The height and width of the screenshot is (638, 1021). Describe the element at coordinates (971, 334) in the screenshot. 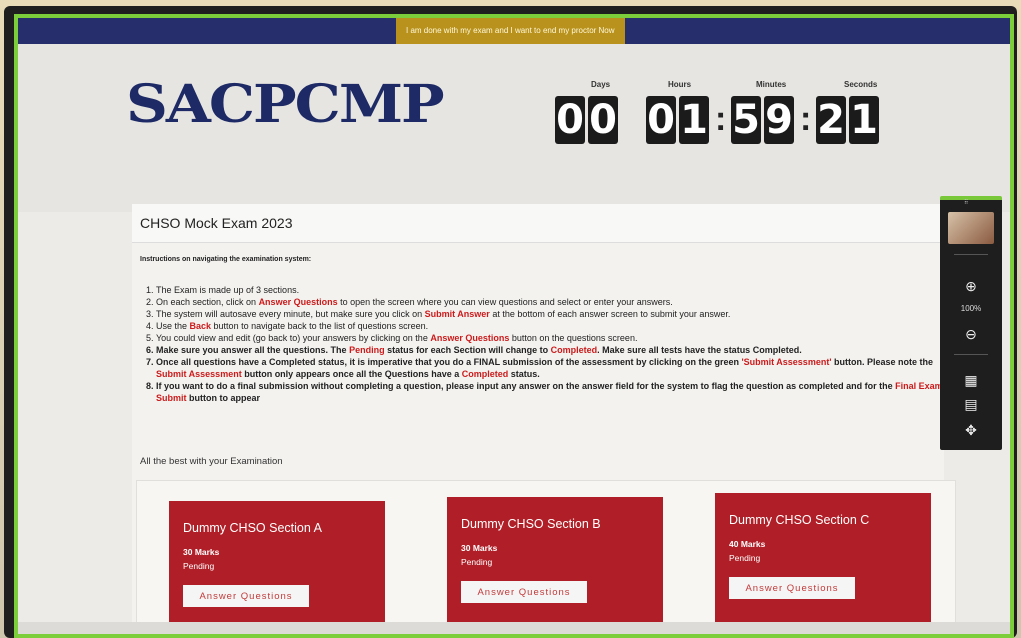

I see `zoom-out-icon: ⊖` at that location.